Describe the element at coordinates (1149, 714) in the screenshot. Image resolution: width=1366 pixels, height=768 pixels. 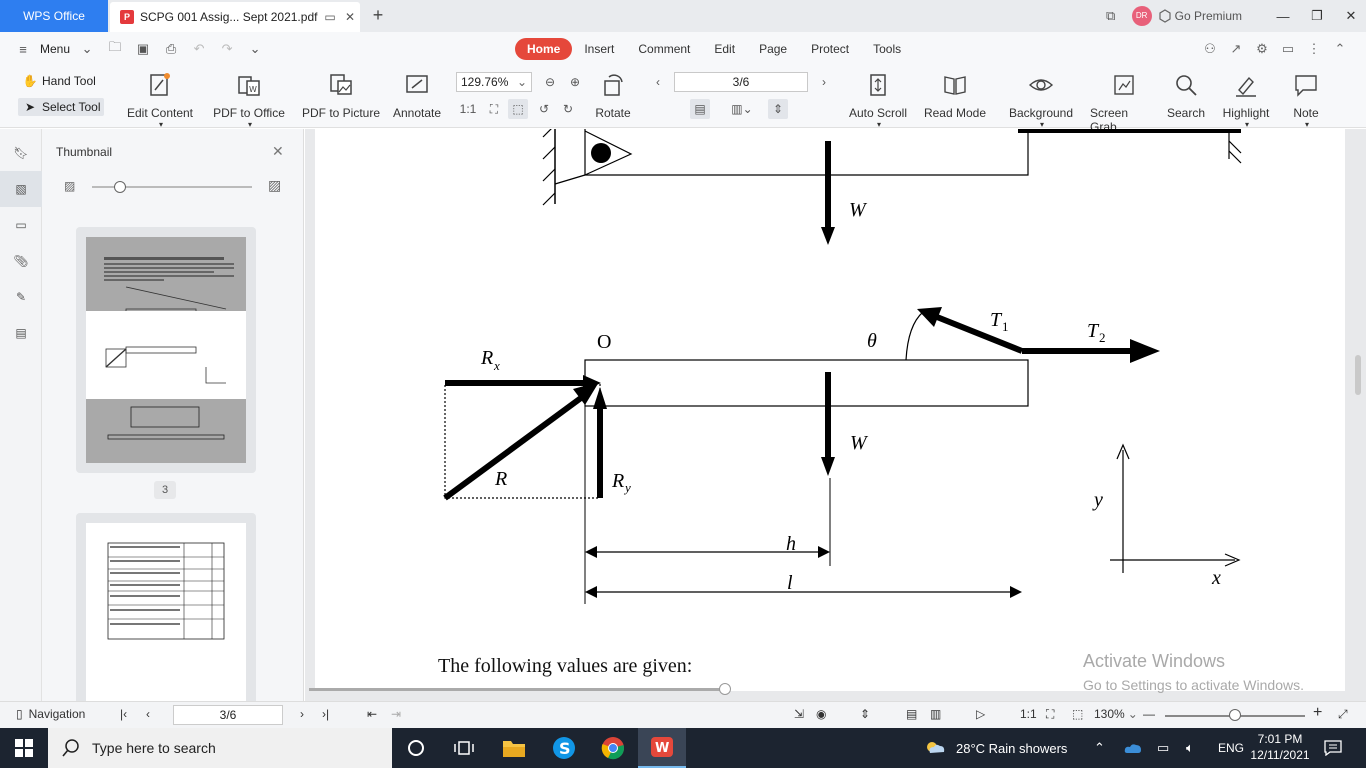
I see `zoom-out-status-icon: —` at that location.